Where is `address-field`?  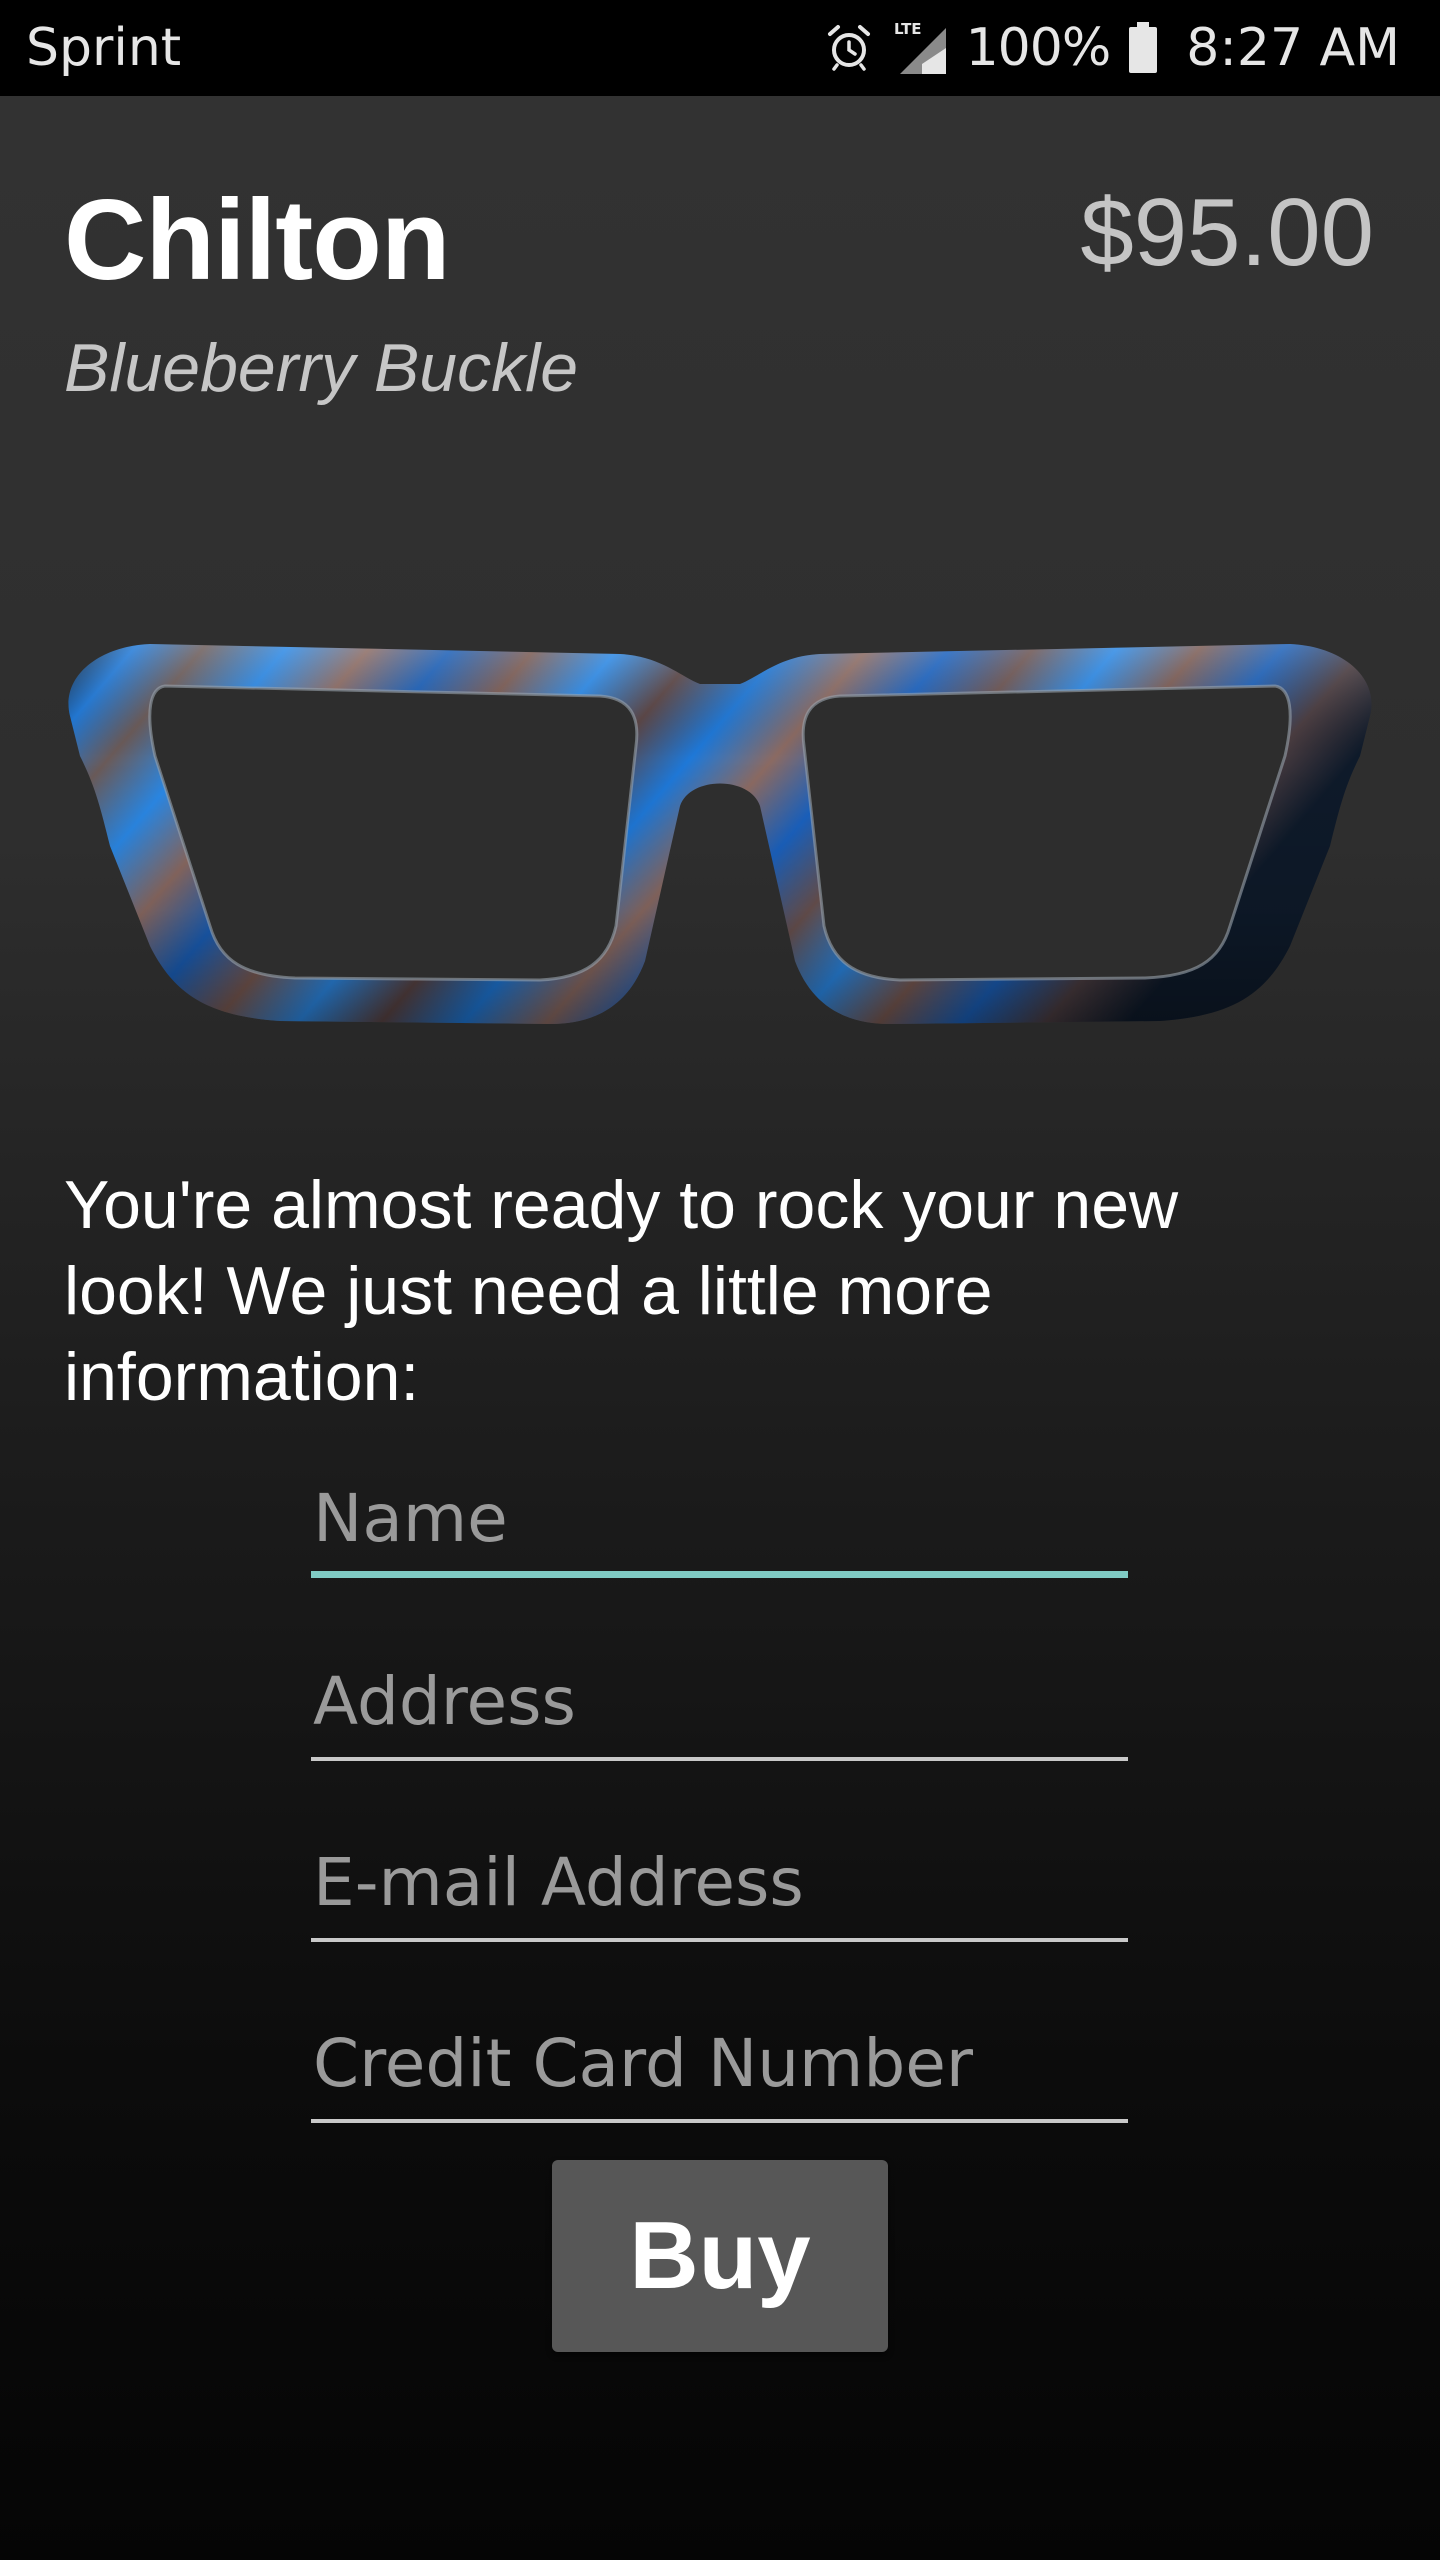 address-field is located at coordinates (719, 1696).